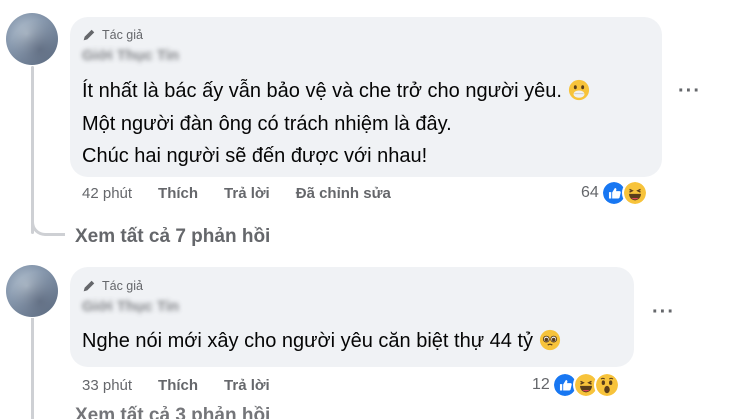 The height and width of the screenshot is (419, 753). Describe the element at coordinates (578, 90) in the screenshot. I see `face-with-hand-over-mouth-icon` at that location.